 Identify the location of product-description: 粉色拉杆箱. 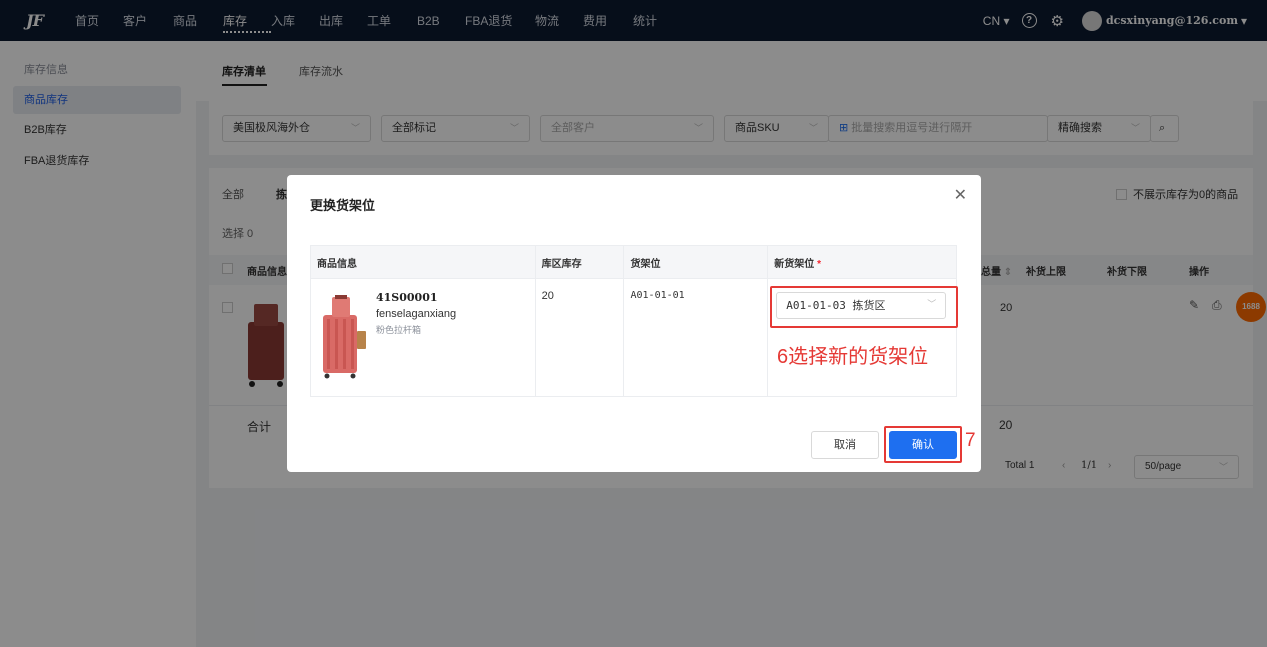
(399, 330).